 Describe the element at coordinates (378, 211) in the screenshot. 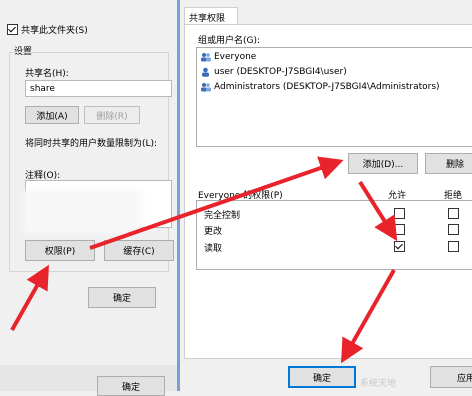

I see `arrow-to-read-allow-icon` at that location.